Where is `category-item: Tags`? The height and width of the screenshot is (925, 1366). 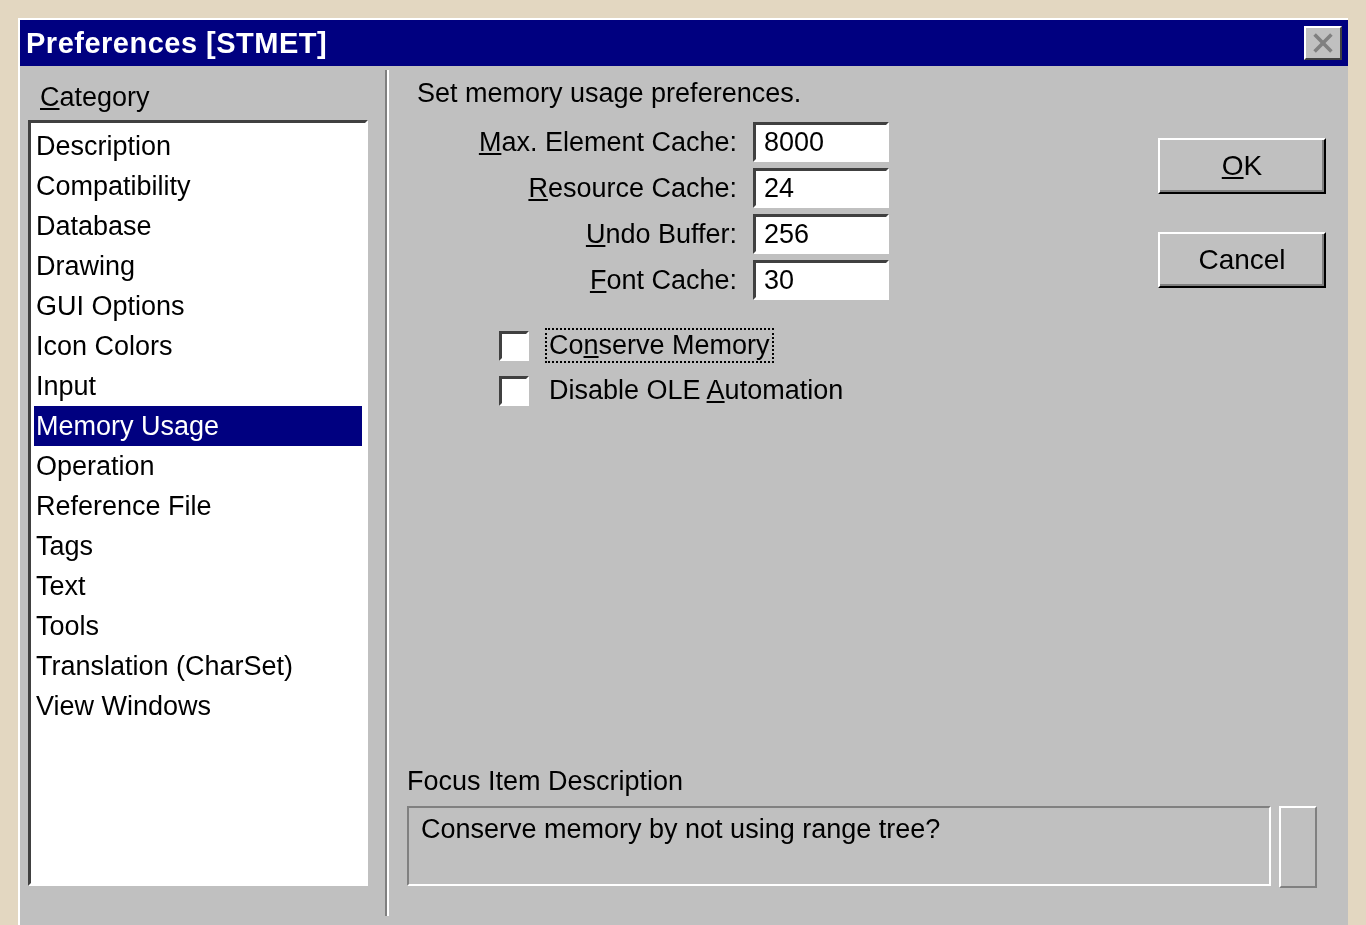 category-item: Tags is located at coordinates (198, 546).